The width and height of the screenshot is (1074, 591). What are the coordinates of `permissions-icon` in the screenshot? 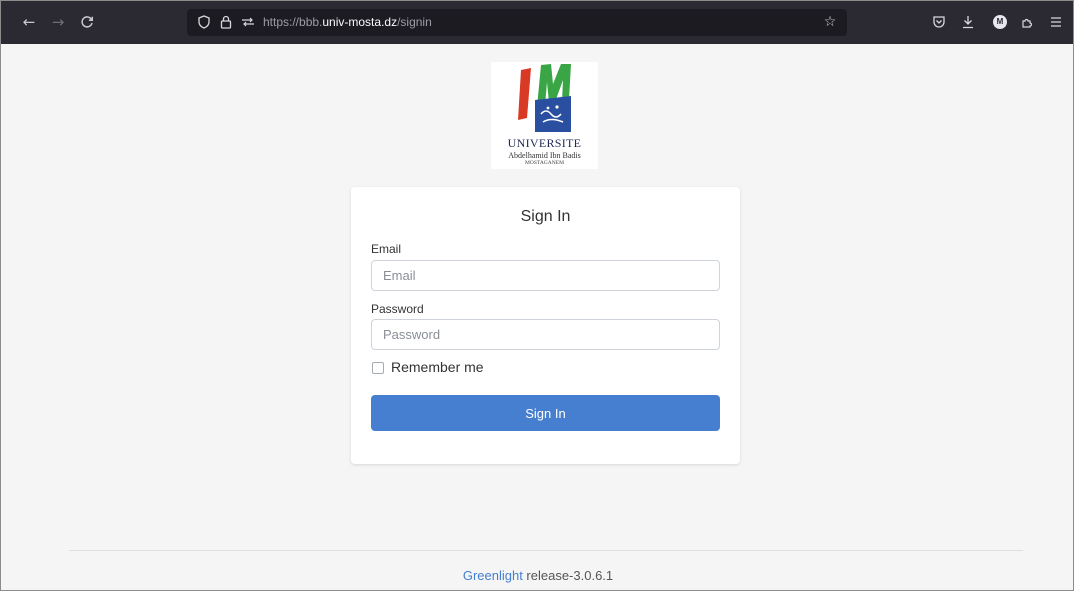 It's located at (248, 22).